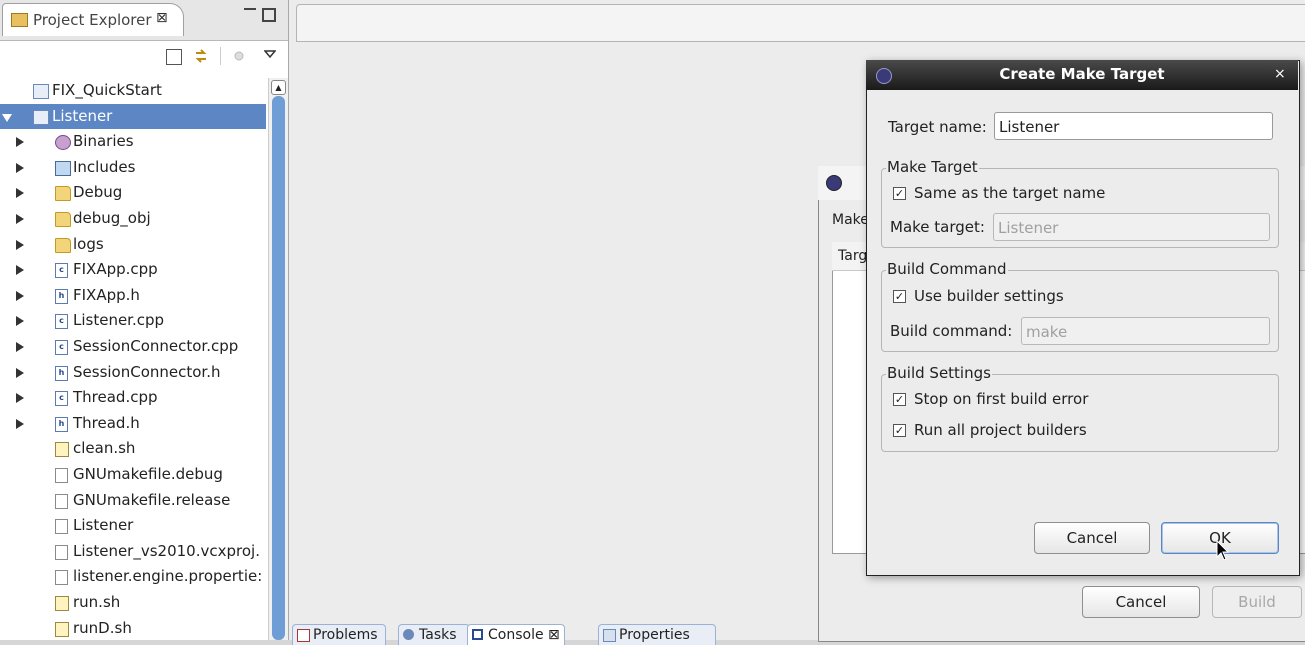 This screenshot has height=645, width=1305. Describe the element at coordinates (115, 397) in the screenshot. I see `tree-item-label: Thread.cpp` at that location.